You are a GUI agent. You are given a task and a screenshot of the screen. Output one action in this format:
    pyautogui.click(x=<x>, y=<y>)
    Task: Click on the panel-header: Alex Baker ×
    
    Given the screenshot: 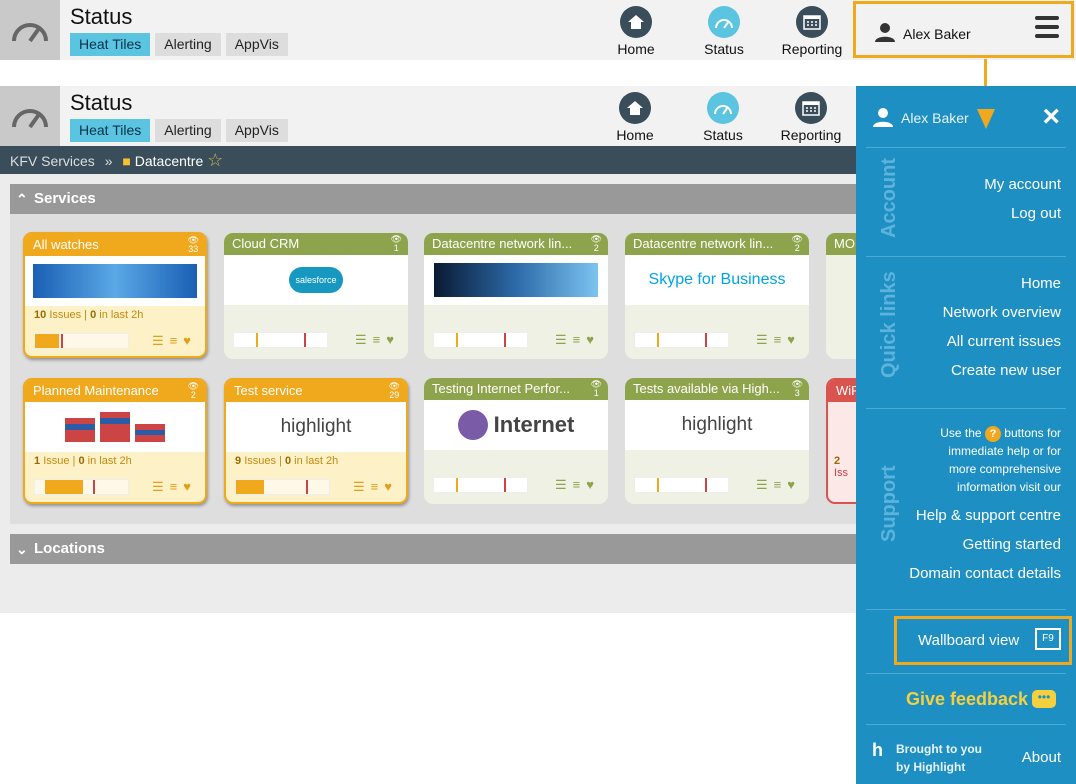 What is the action you would take?
    pyautogui.click(x=966, y=117)
    